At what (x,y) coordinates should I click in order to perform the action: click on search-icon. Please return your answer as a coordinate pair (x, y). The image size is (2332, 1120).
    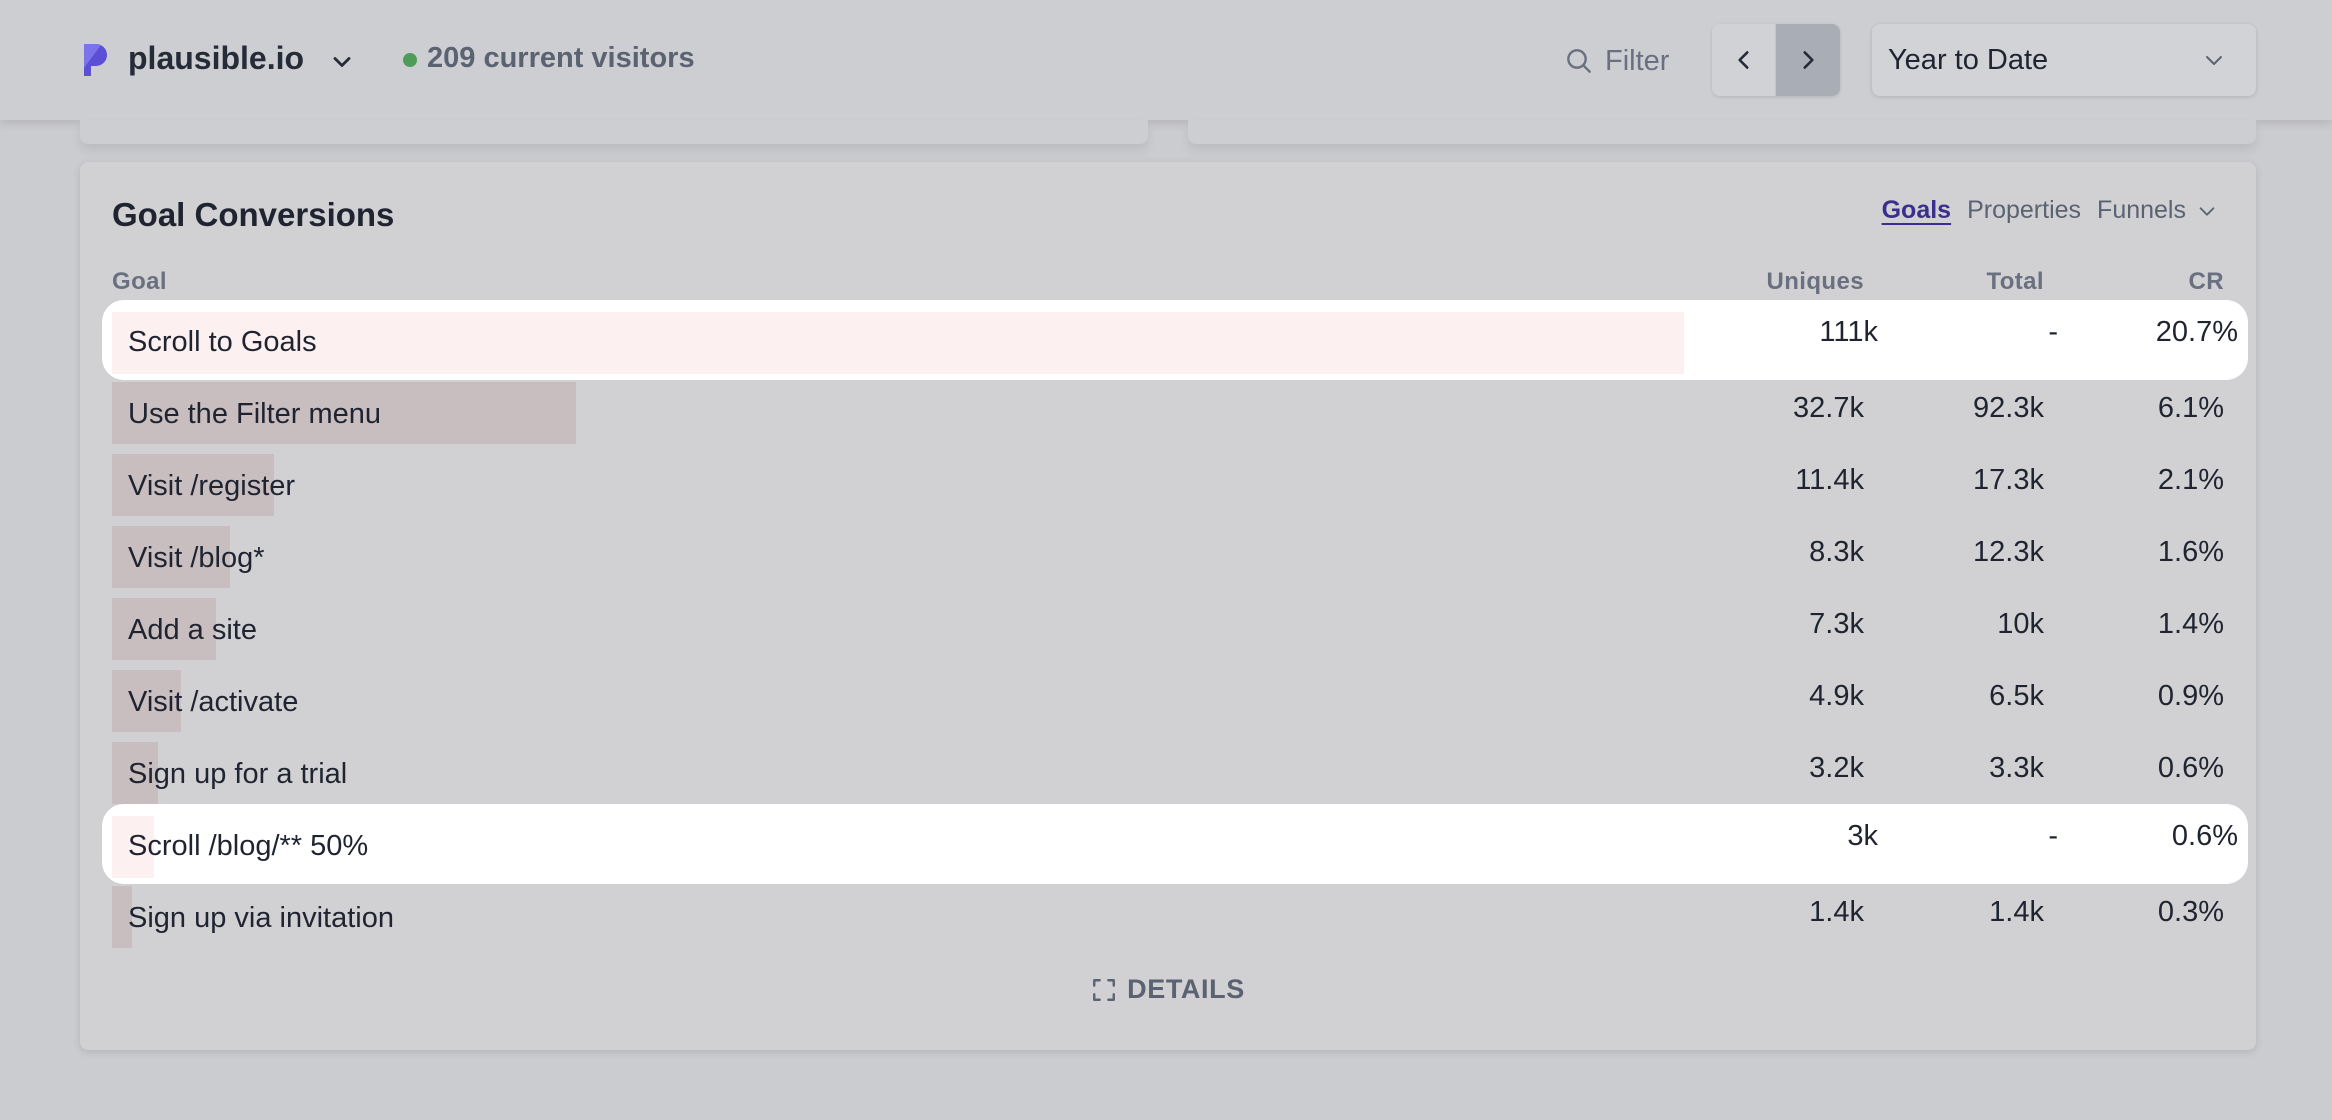
    Looking at the image, I should click on (1579, 61).